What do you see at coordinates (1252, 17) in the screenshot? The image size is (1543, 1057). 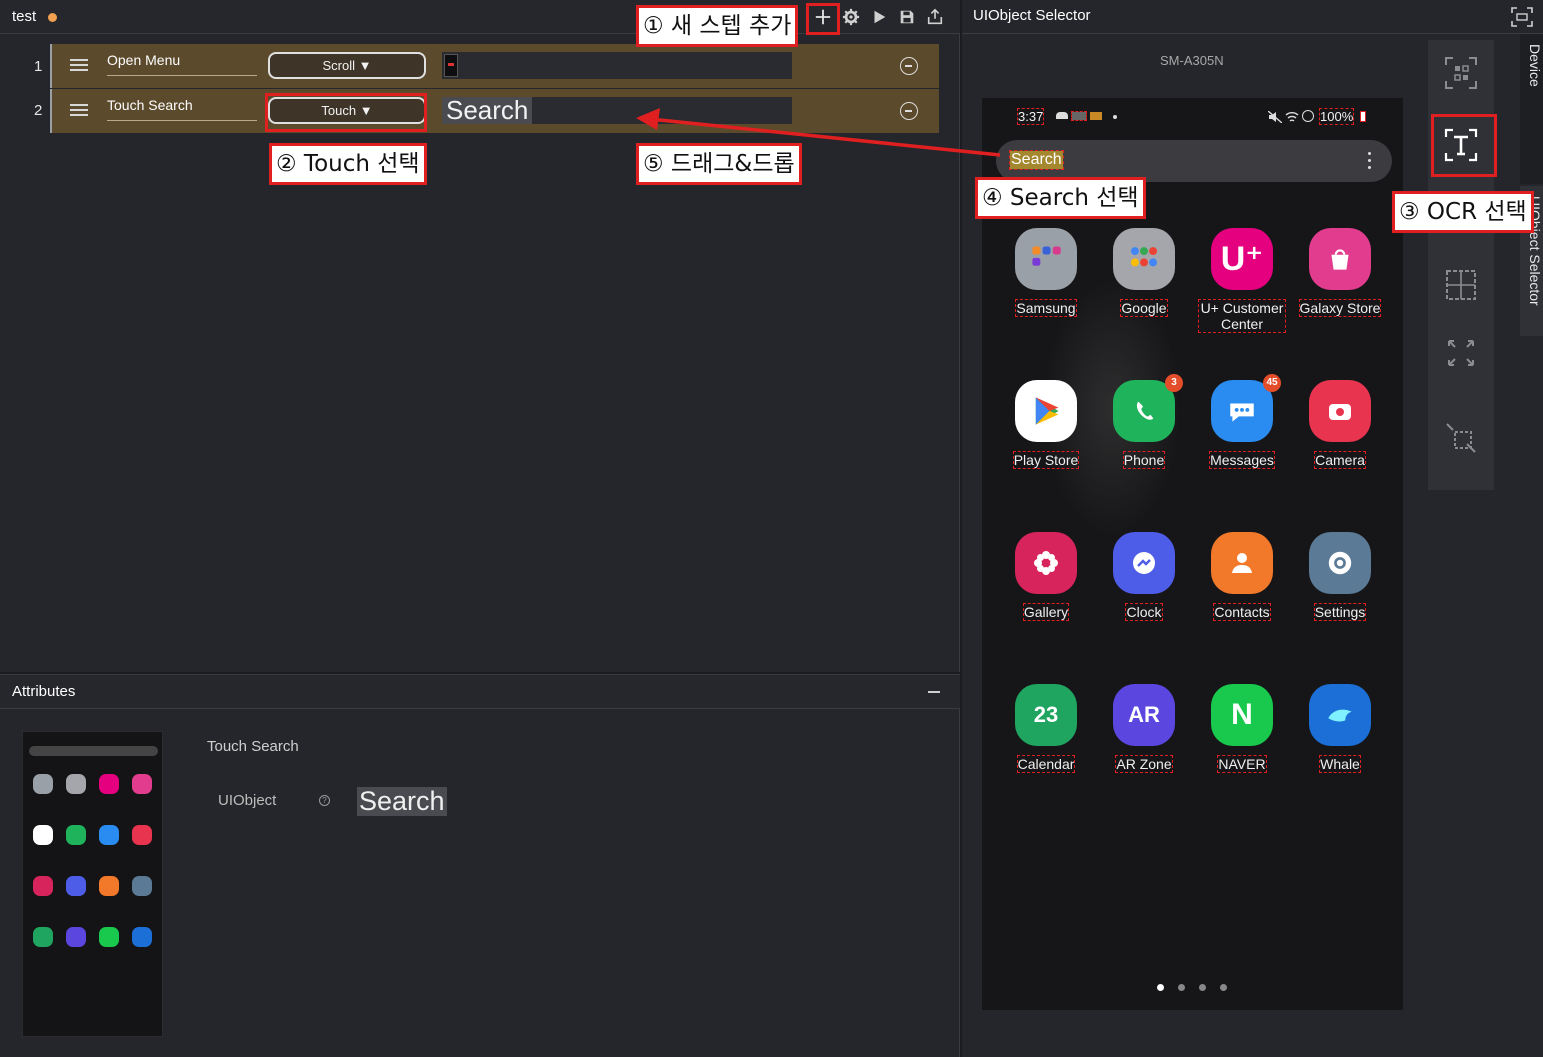 I see `selector-header: UIObject Selector` at bounding box center [1252, 17].